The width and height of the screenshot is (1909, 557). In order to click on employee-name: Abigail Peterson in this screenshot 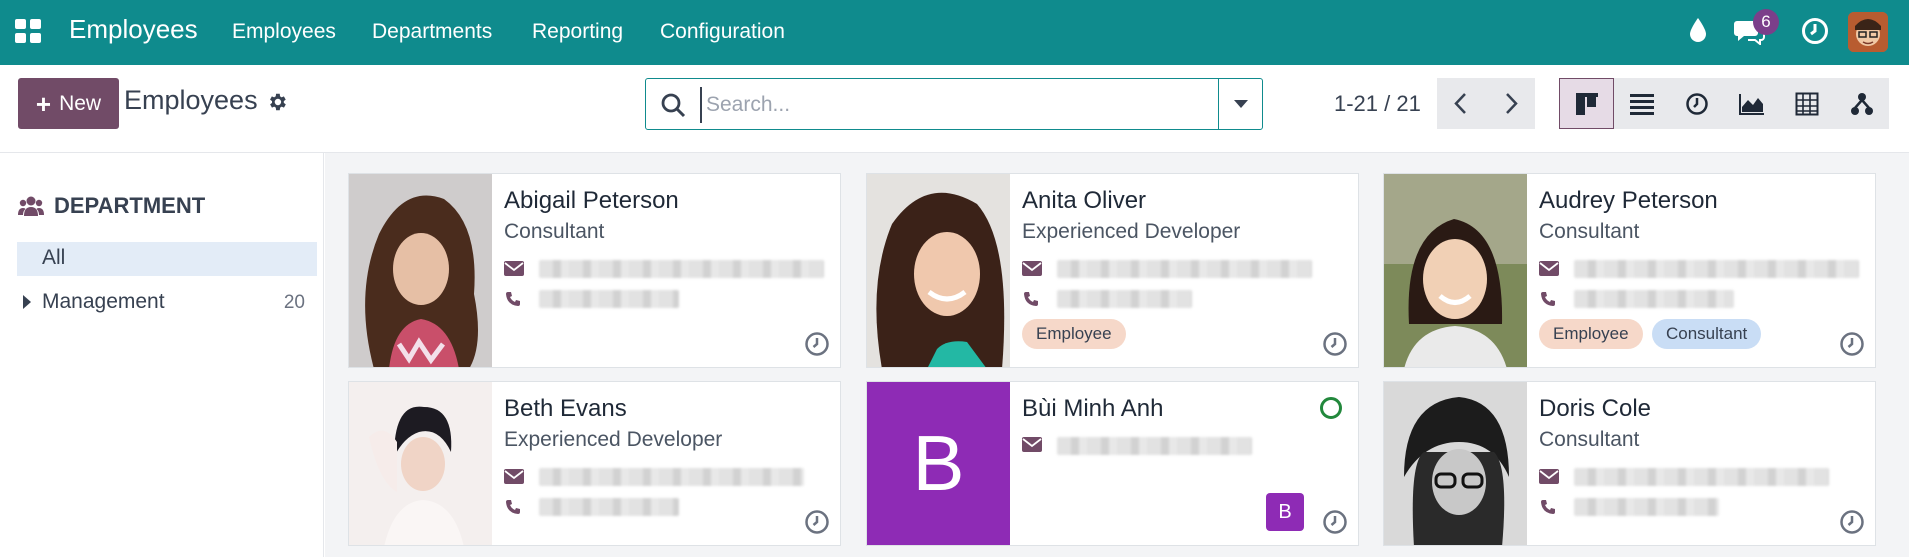, I will do `click(591, 200)`.